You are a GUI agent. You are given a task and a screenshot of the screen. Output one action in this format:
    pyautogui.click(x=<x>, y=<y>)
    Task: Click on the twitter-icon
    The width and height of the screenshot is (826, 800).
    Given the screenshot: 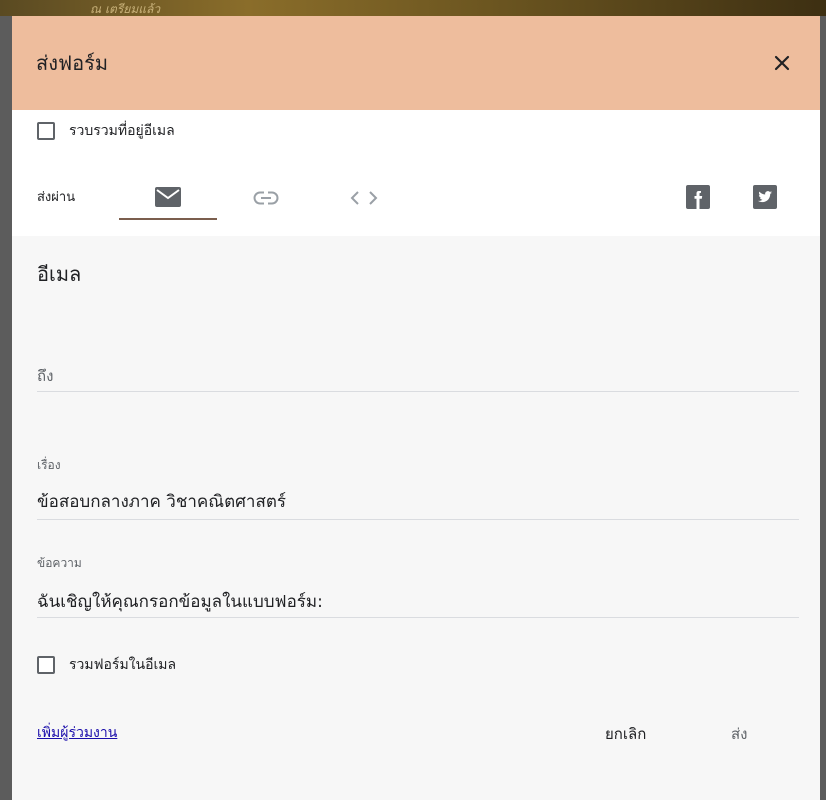 What is the action you would take?
    pyautogui.click(x=765, y=197)
    